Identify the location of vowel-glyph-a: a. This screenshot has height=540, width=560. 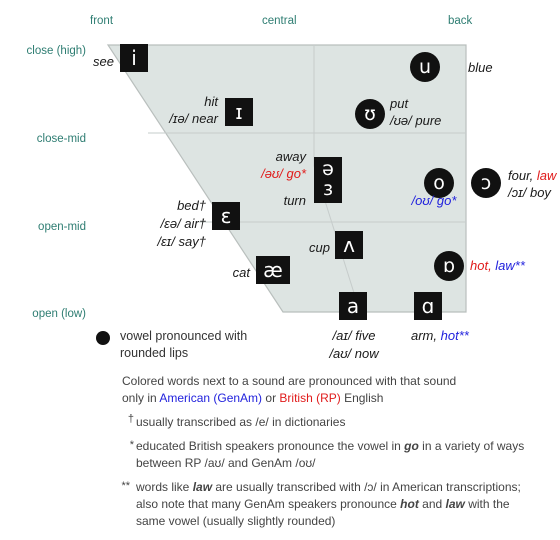
(353, 306).